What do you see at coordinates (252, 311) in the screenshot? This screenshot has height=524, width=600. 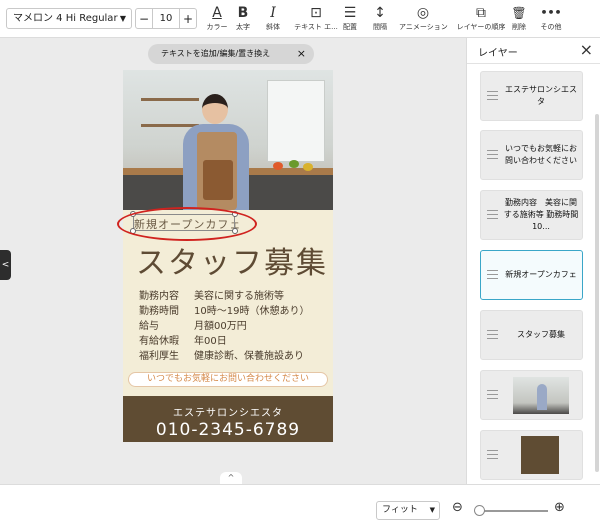 I see `detail-value: 10時〜19時（休憩あり）` at bounding box center [252, 311].